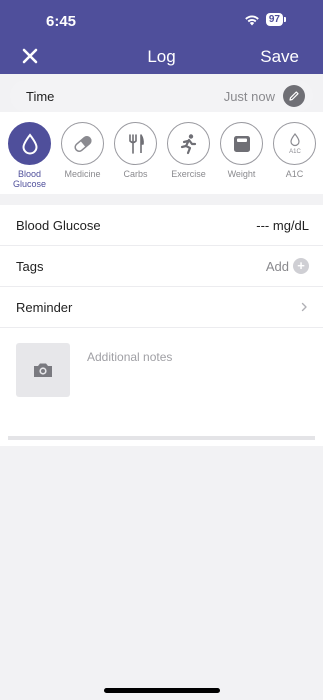 This screenshot has width=323, height=700. What do you see at coordinates (294, 155) in the screenshot?
I see `category-a1c: A1C A1C` at bounding box center [294, 155].